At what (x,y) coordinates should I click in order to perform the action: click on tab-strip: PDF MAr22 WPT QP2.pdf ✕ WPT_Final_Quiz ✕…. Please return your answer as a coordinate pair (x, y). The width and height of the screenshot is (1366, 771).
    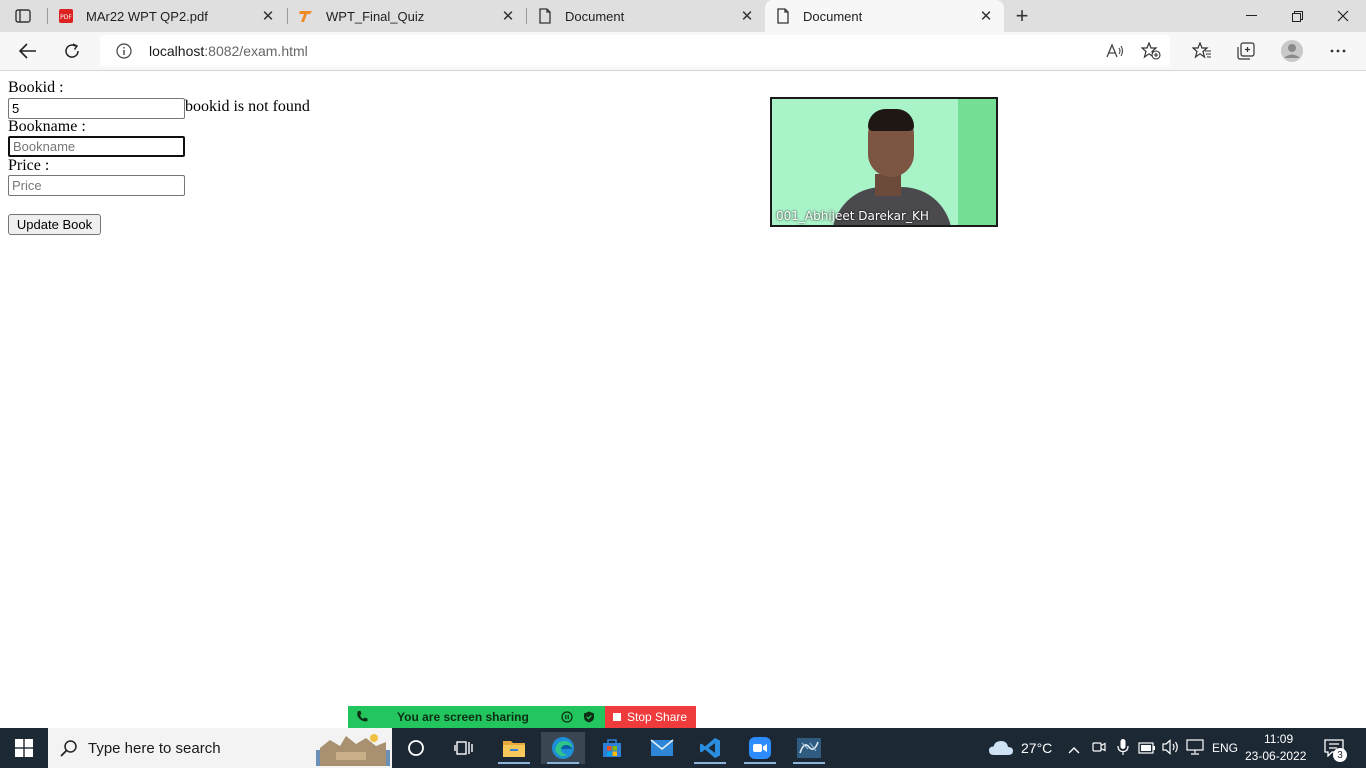
    Looking at the image, I should click on (683, 16).